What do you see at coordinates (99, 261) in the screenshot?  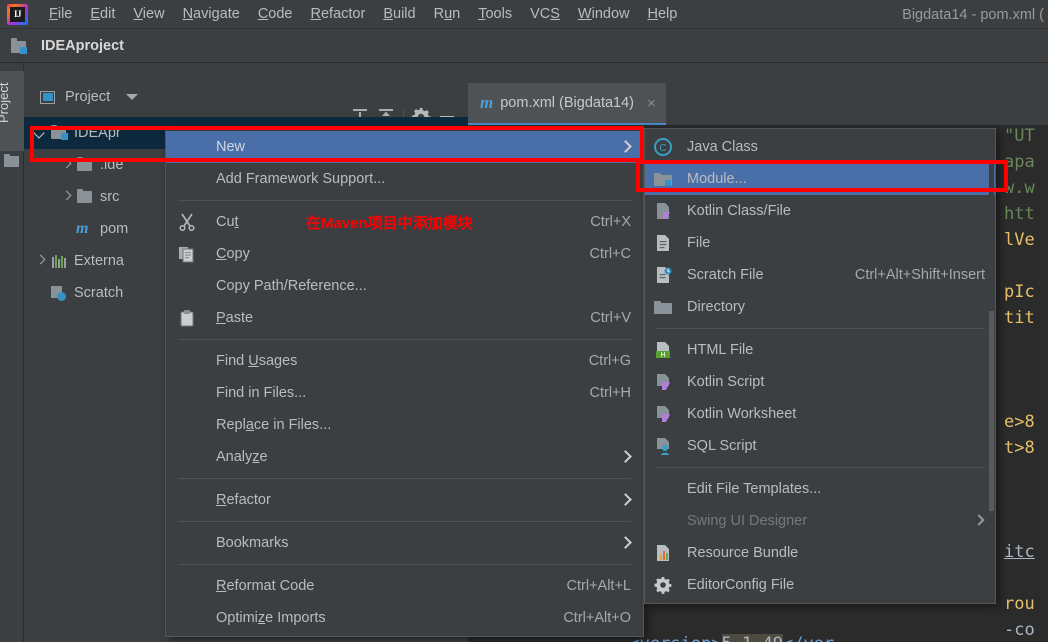 I see `tree-node-label: Externa` at bounding box center [99, 261].